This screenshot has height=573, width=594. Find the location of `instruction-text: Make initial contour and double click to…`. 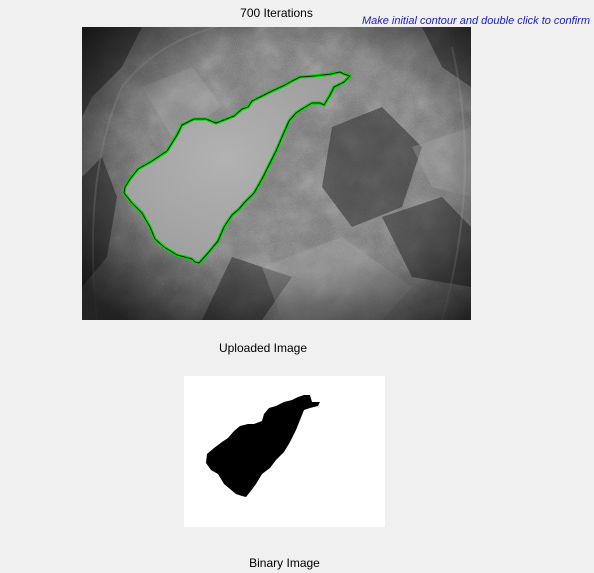

instruction-text: Make initial contour and double click to… is located at coordinates (475, 21).